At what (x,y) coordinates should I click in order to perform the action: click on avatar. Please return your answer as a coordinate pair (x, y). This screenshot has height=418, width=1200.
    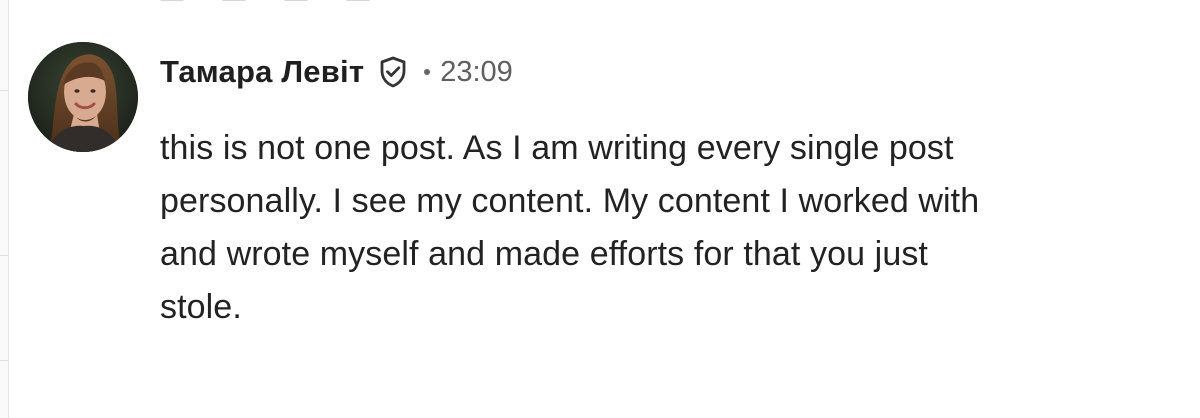
    Looking at the image, I should click on (83, 97).